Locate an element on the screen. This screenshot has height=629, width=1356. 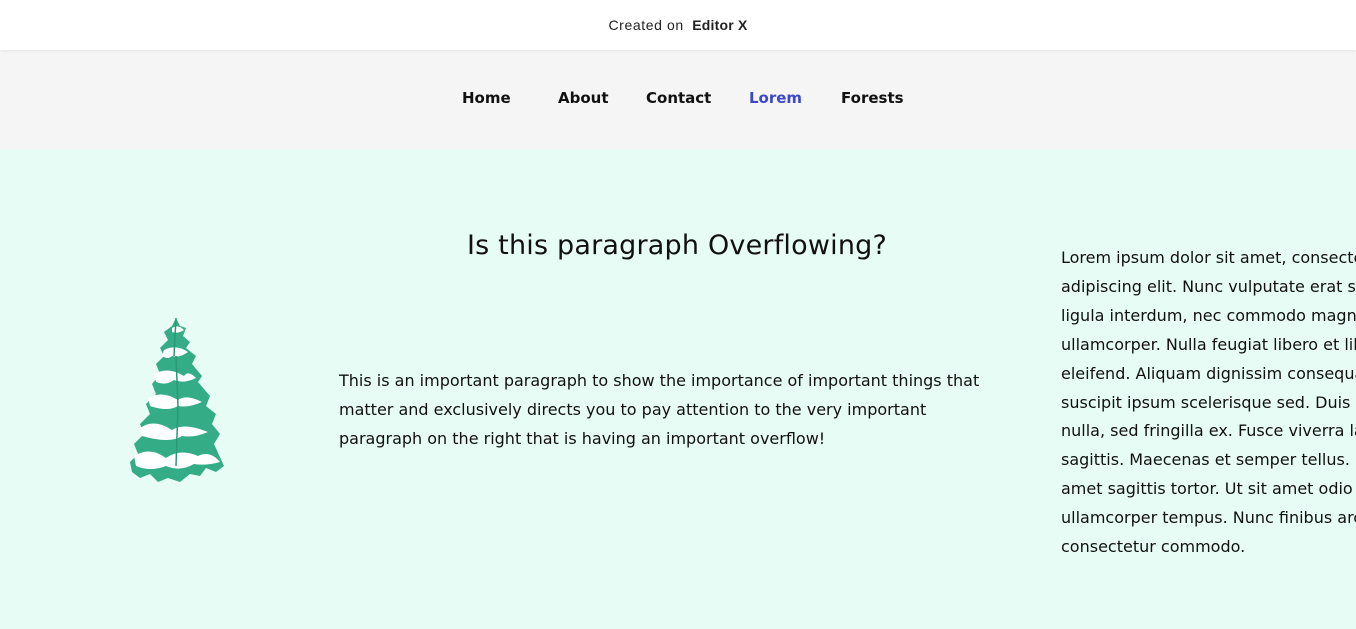
editor-x-logo: Editor X is located at coordinates (719, 25).